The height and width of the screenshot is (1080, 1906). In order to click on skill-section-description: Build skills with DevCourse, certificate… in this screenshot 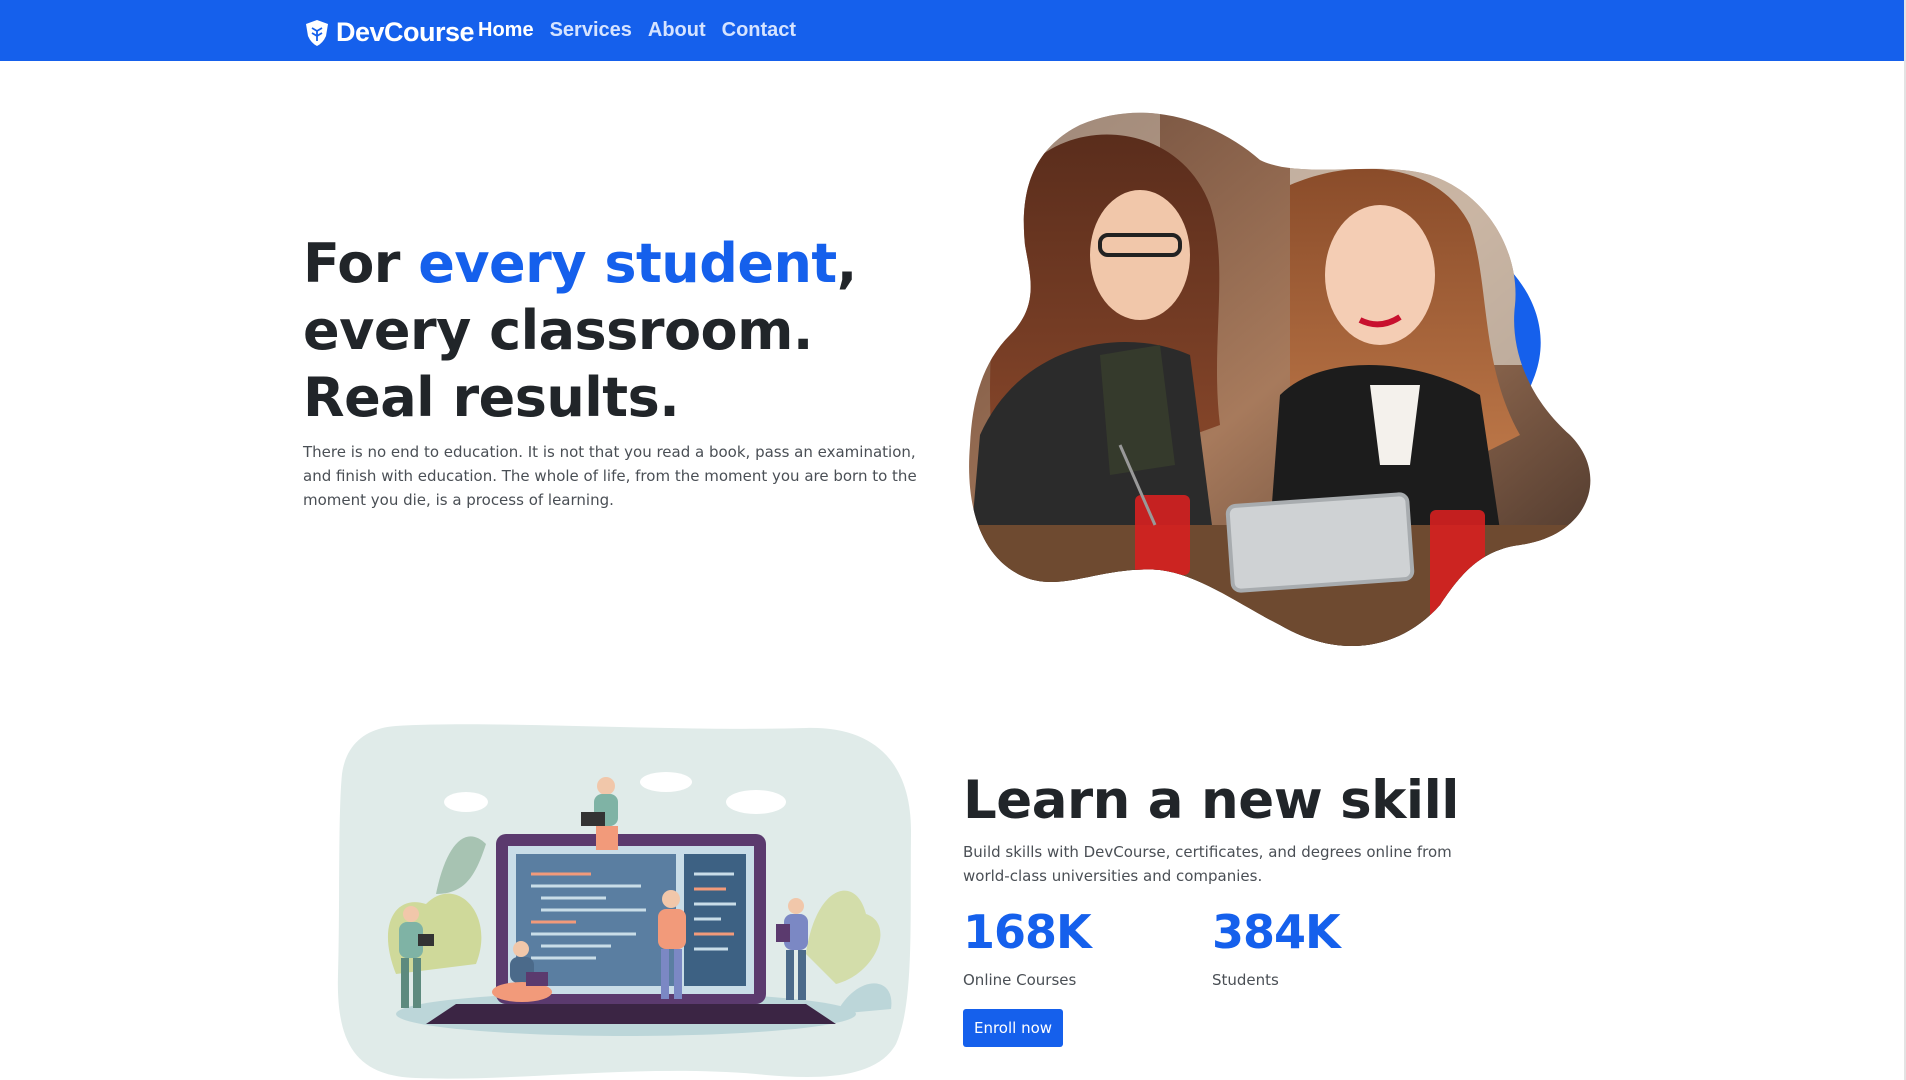, I will do `click(1207, 864)`.